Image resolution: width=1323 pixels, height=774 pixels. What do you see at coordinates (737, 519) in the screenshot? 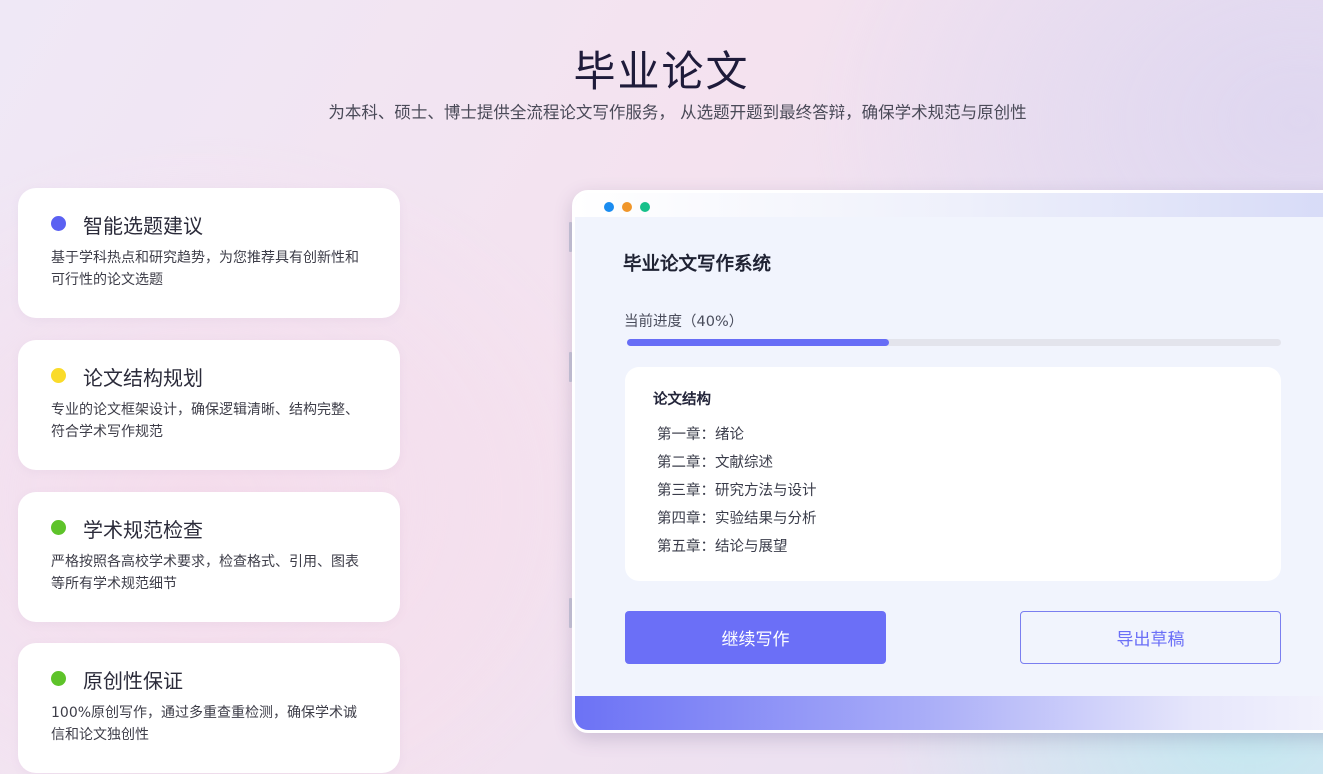
I see `chapter-item: 第四章：实验结果与分析` at bounding box center [737, 519].